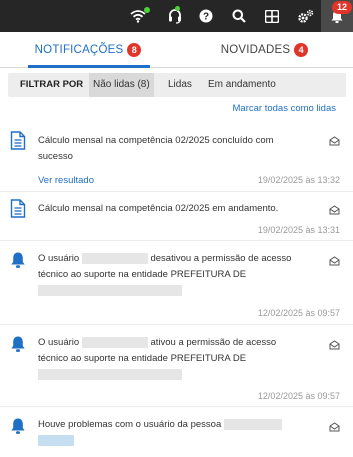 Image resolution: width=353 pixels, height=457 pixels. I want to click on filter-label: FILTRAR POR, so click(52, 84).